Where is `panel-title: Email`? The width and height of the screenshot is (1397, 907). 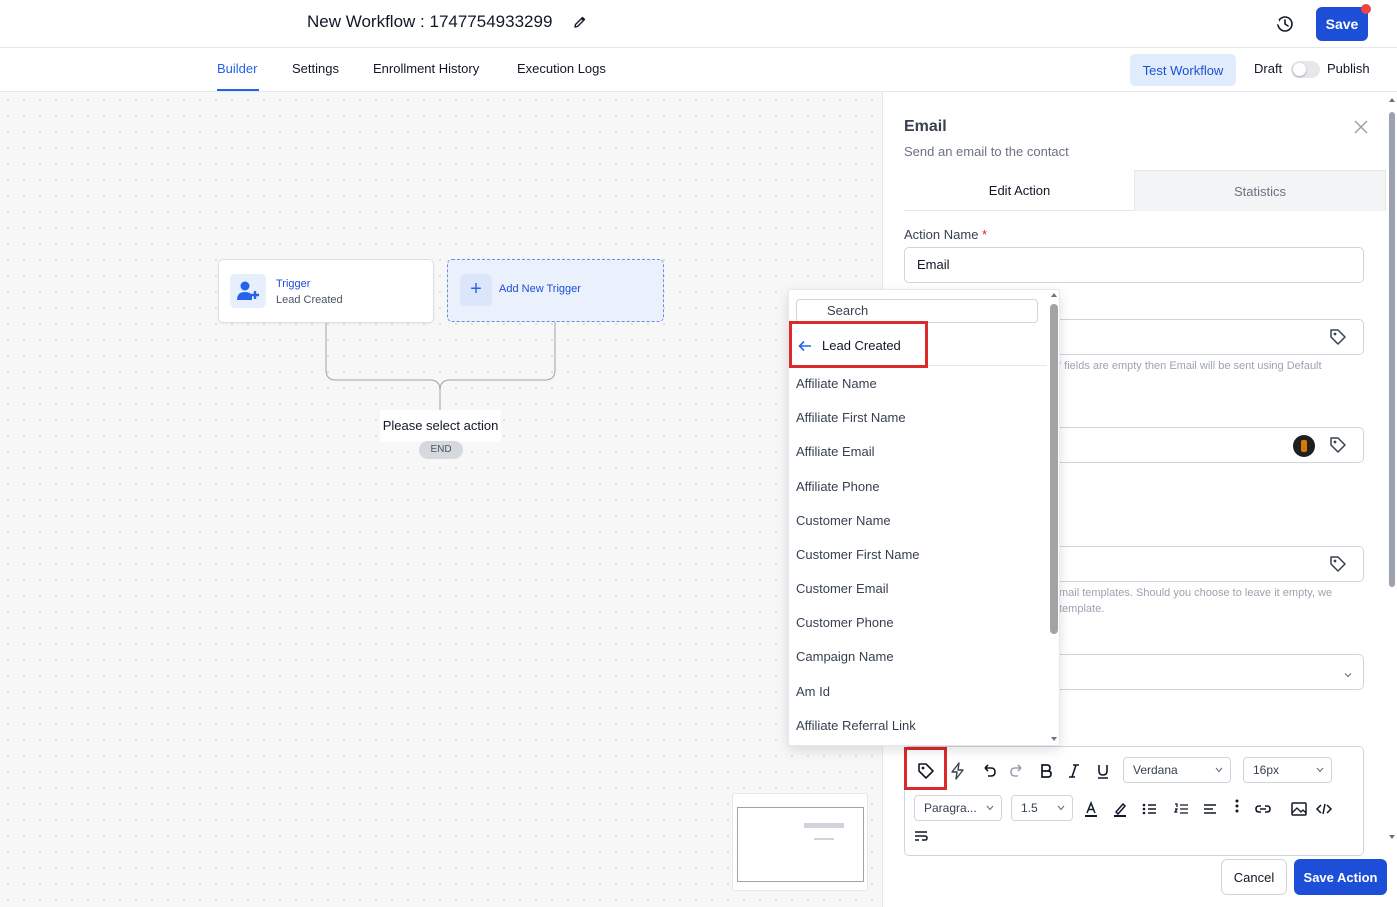 panel-title: Email is located at coordinates (925, 126).